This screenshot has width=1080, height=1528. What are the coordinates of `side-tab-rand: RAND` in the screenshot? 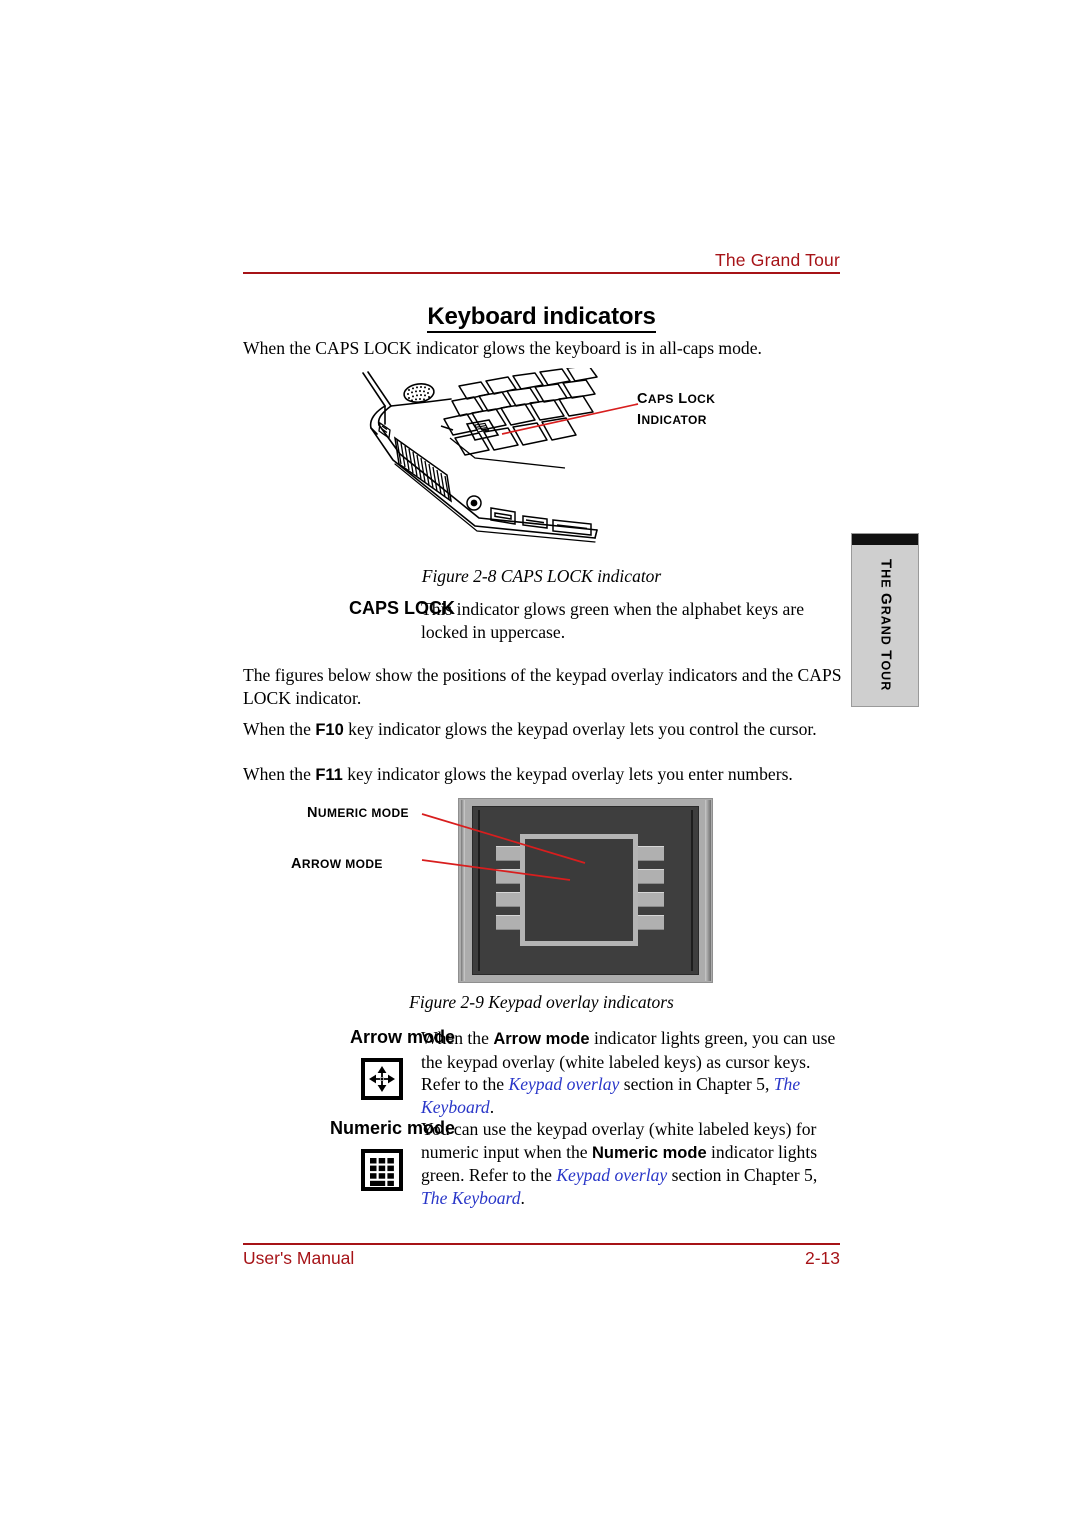 It's located at (885, 628).